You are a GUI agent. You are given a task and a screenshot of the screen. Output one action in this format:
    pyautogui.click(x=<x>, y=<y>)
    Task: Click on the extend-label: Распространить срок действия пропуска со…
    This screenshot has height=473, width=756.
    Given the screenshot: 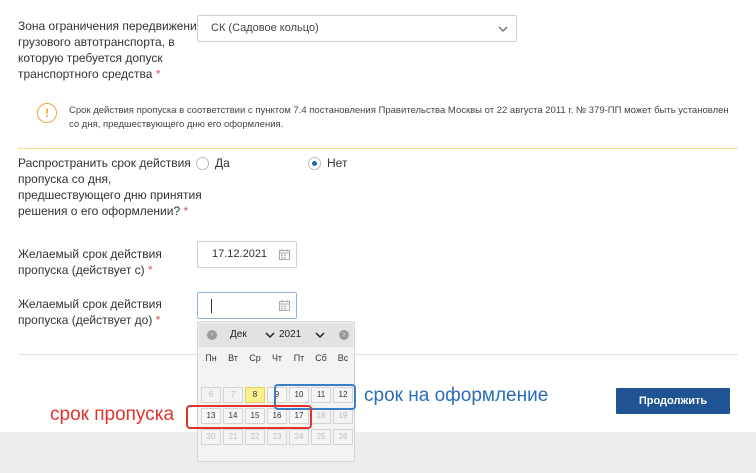 What is the action you would take?
    pyautogui.click(x=110, y=187)
    